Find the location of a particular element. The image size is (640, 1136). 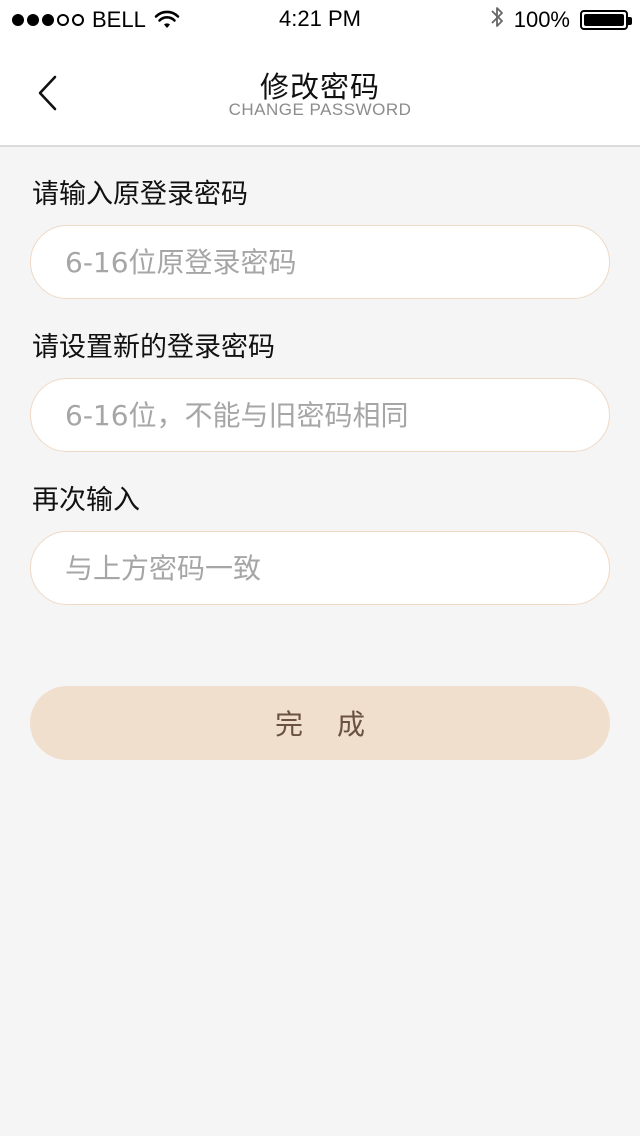

new-password-label: 请设置新的登录密码 is located at coordinates (153, 347).